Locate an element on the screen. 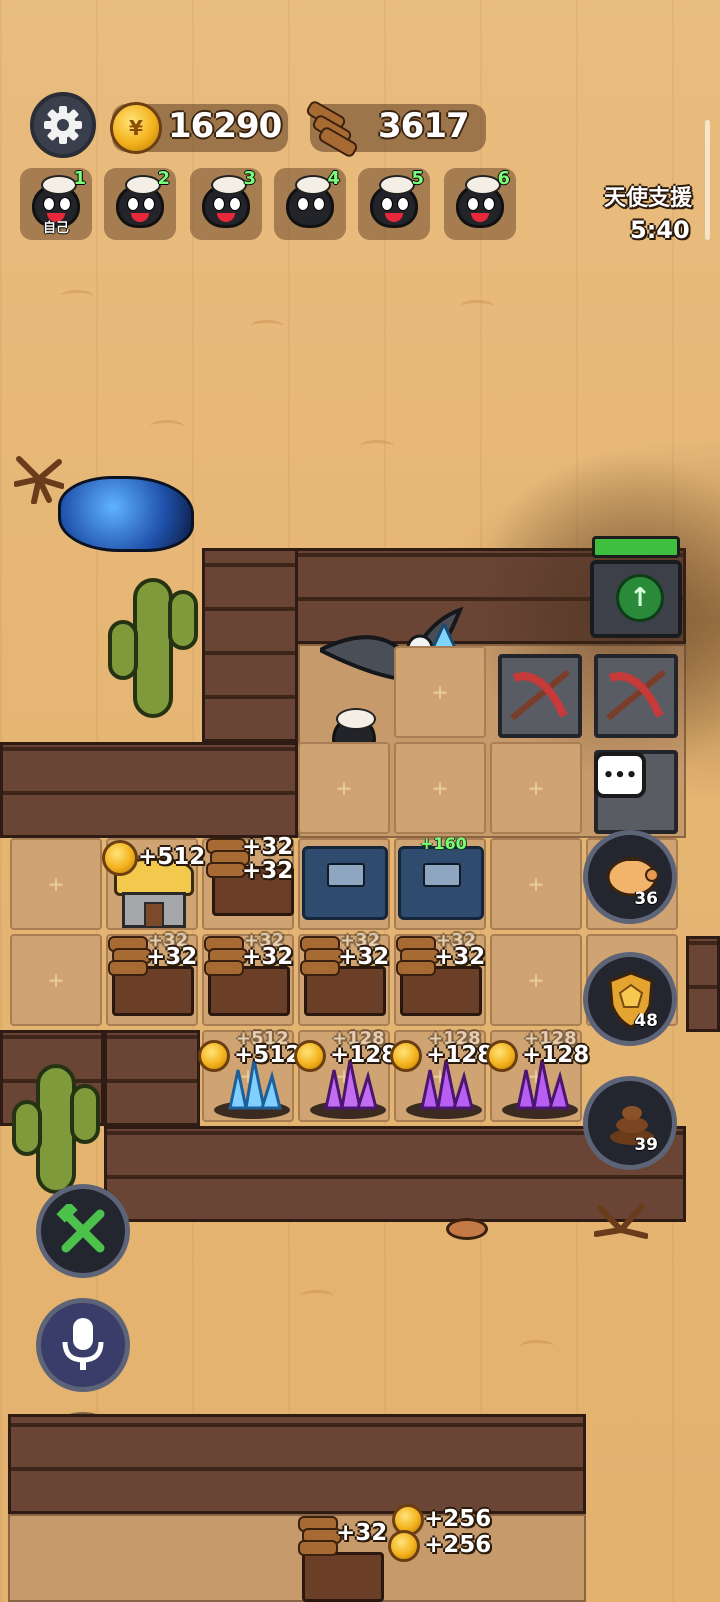 Image resolution: width=720 pixels, height=1602 pixels. gold-value: 16290 is located at coordinates (225, 126).